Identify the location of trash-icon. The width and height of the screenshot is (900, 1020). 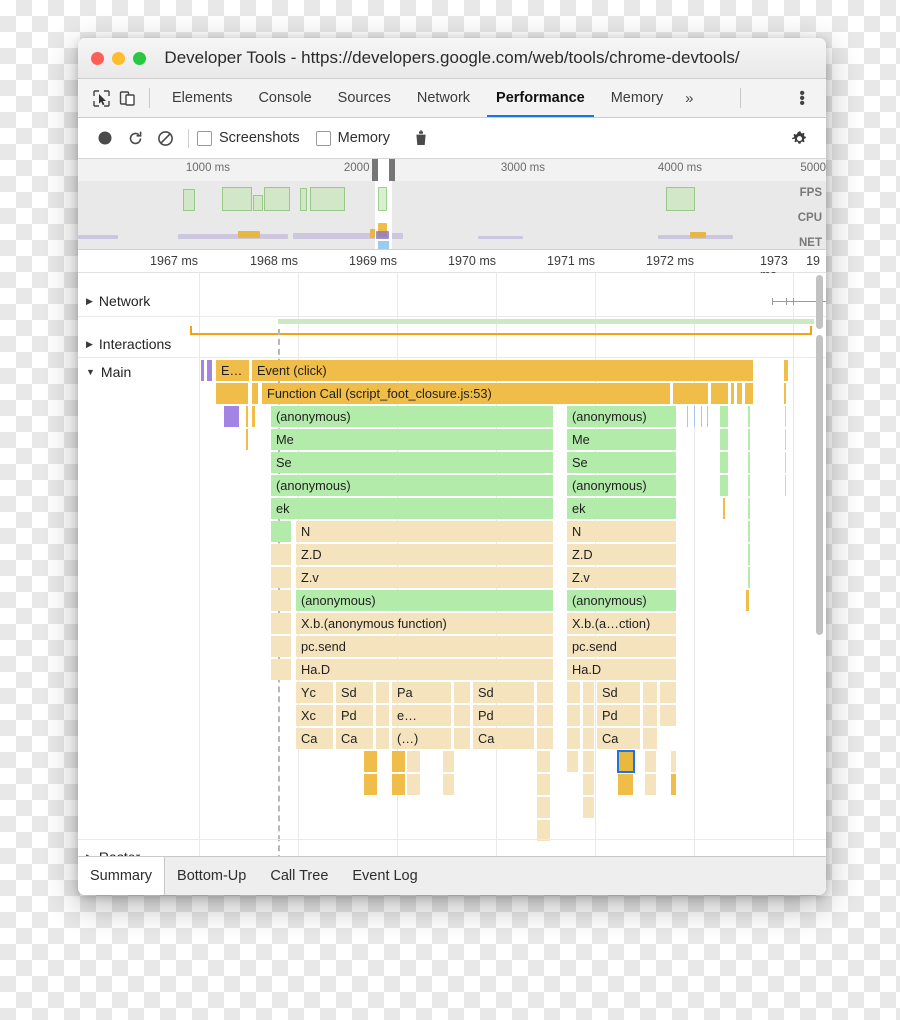
(421, 138).